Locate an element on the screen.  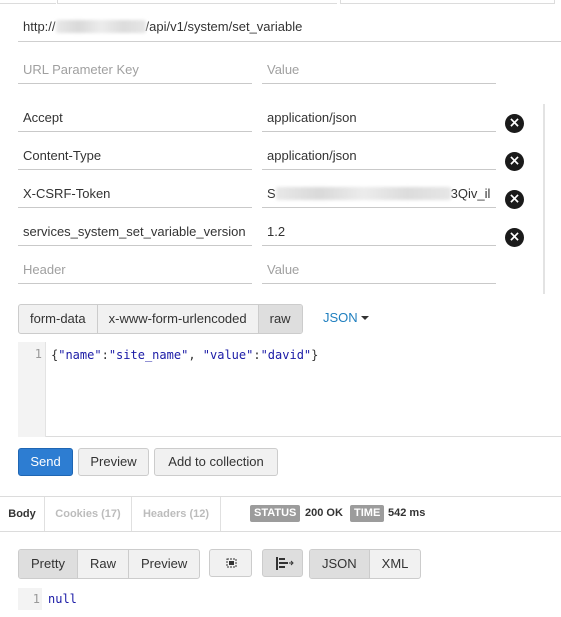
tab-cookies: Cookies (17) is located at coordinates (88, 514).